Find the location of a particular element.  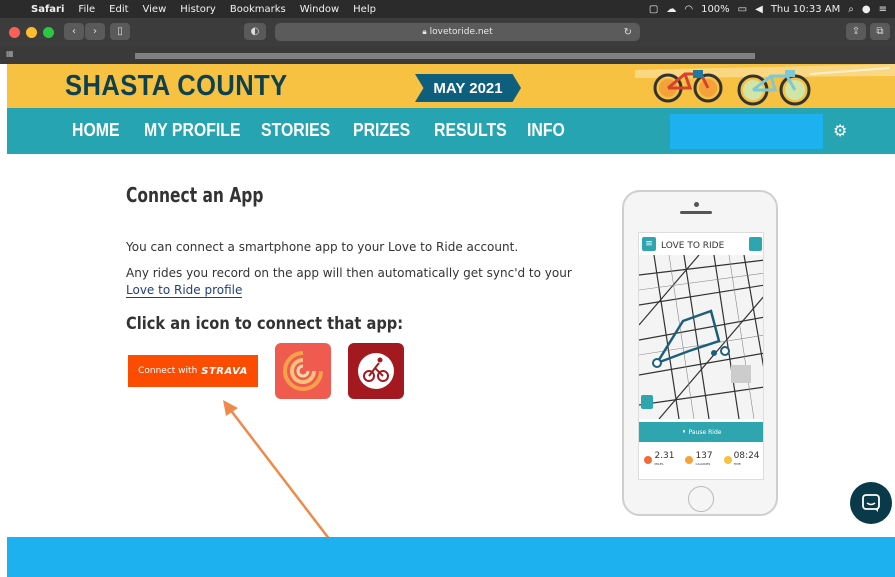

cyclemeter-app-icon is located at coordinates (303, 371).